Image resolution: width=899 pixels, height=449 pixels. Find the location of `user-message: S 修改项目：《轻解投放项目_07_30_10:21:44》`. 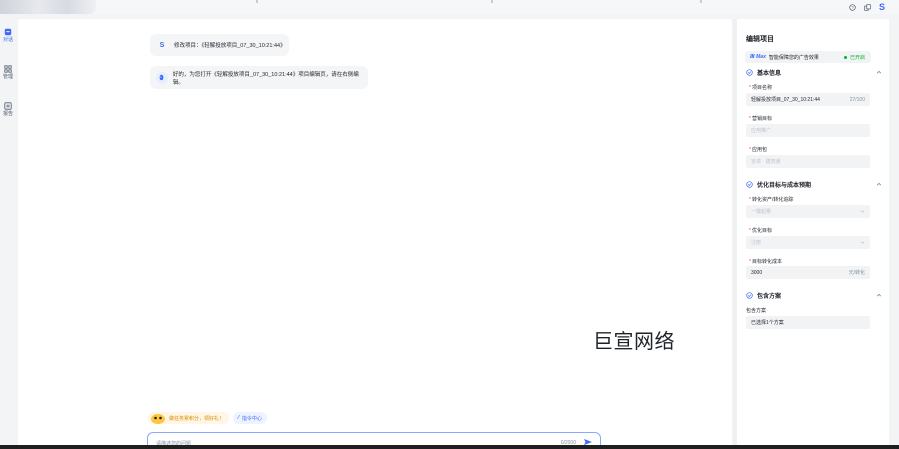

user-message: S 修改项目：《轻解投放项目_07_30_10:21:44》 is located at coordinates (219, 45).